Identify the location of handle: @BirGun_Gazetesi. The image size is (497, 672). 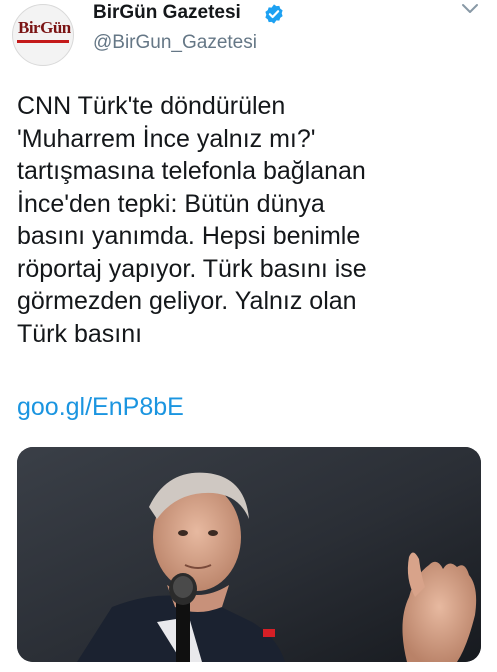
(175, 43).